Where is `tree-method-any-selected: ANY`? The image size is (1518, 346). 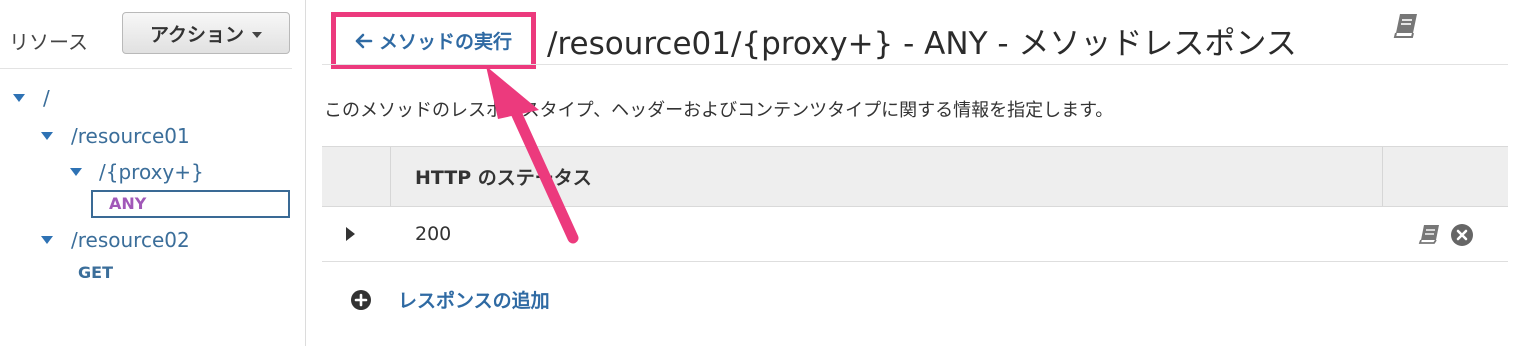
tree-method-any-selected: ANY is located at coordinates (190, 204).